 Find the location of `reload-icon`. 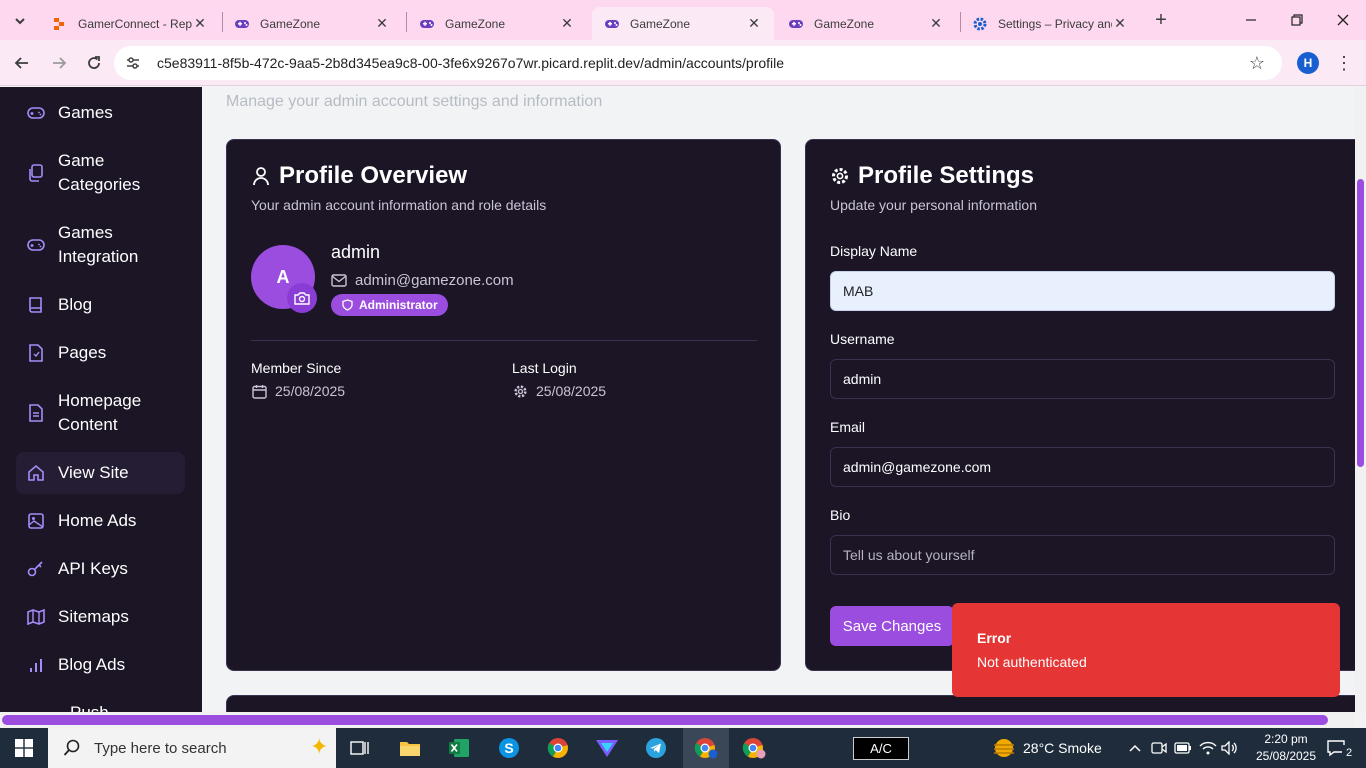

reload-icon is located at coordinates (94, 62).